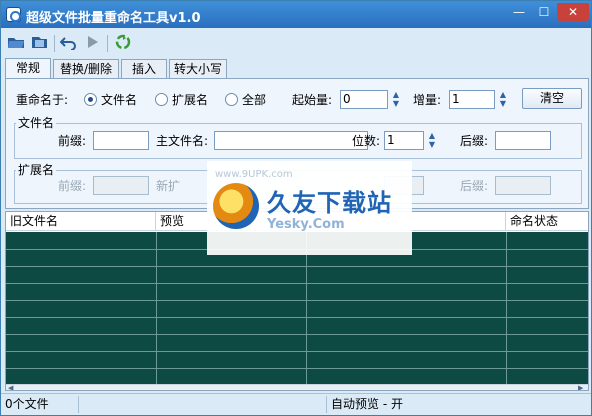 Image resolution: width=592 pixels, height=416 pixels. I want to click on step-label: 增量:, so click(427, 100).